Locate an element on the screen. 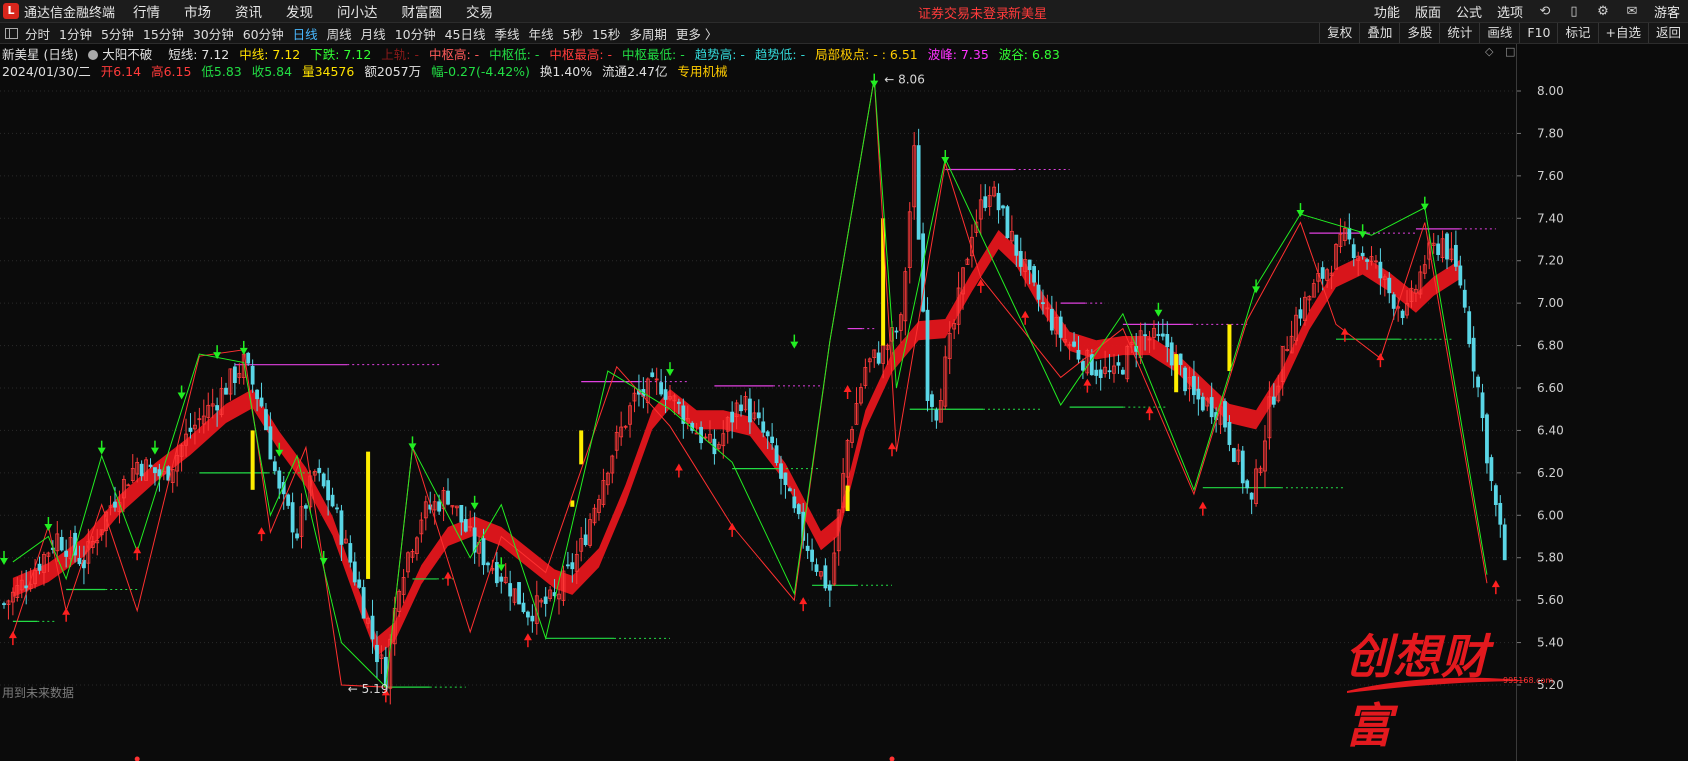 This screenshot has height=761, width=1688. indicator-upper-rail: 上轨: - is located at coordinates (400, 54).